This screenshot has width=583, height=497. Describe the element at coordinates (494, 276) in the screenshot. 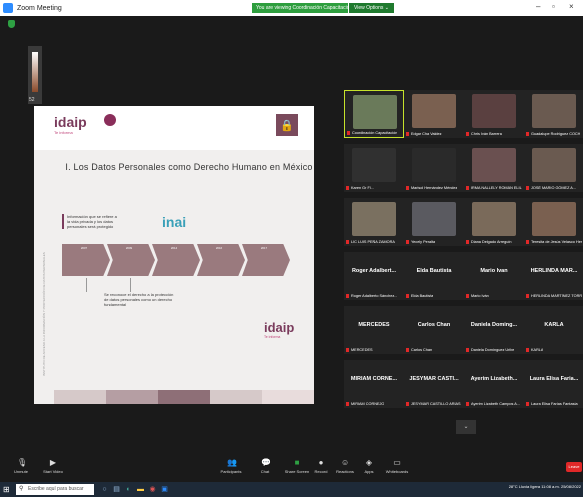

I see `participant-tile: Mario Ivan Mario Iván` at that location.